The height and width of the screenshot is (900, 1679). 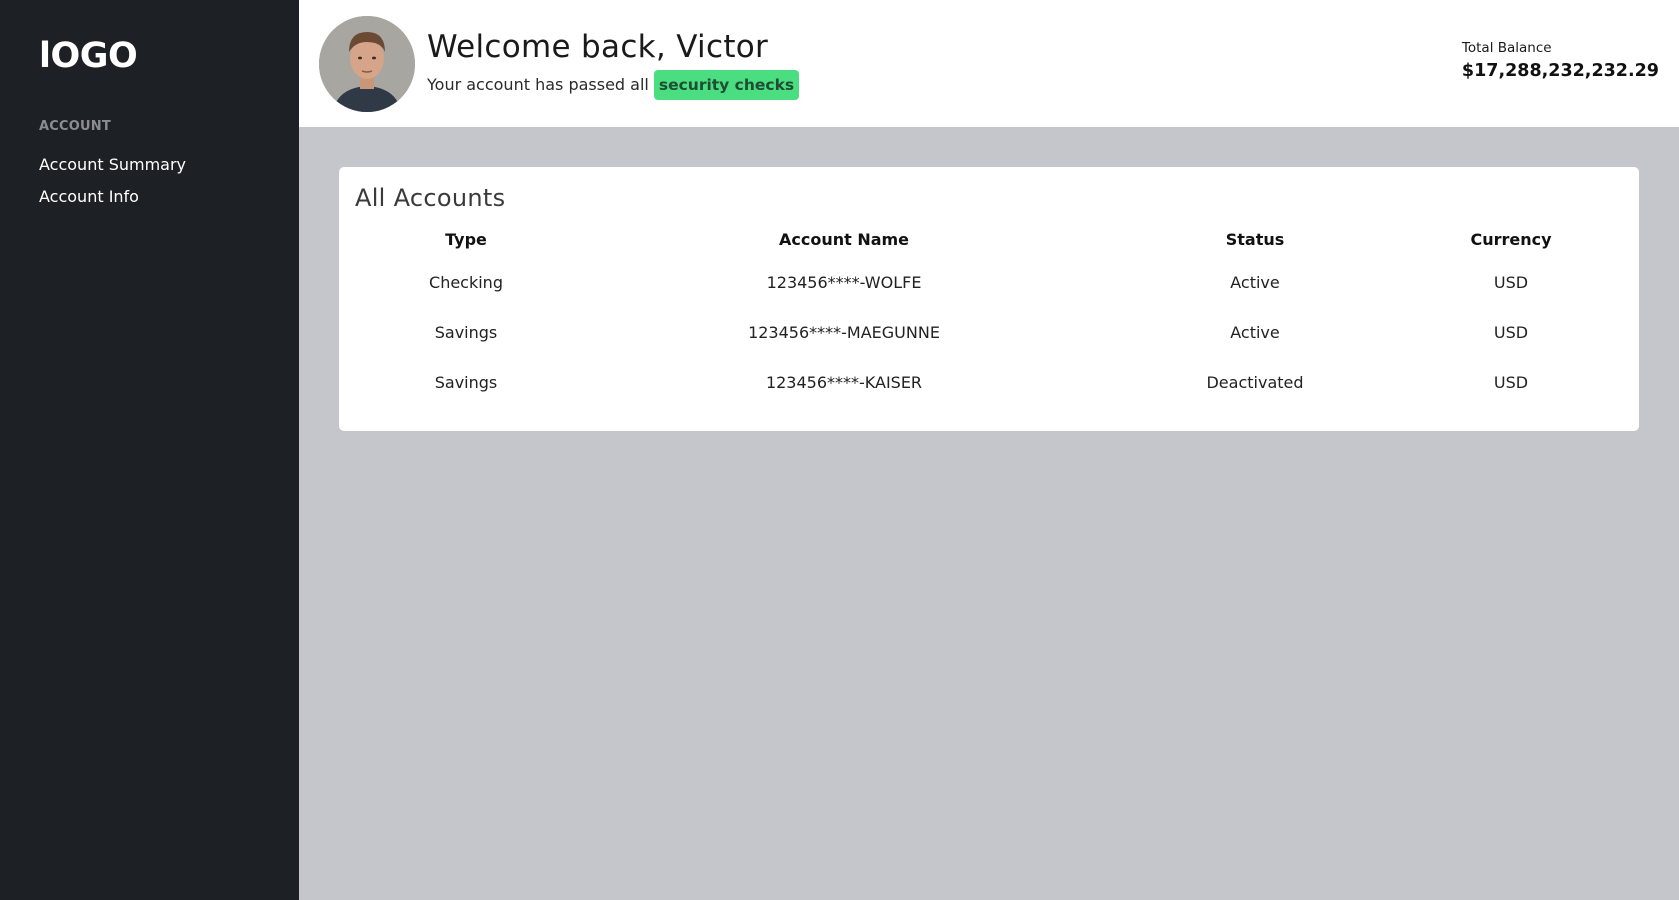 What do you see at coordinates (989, 282) in the screenshot?
I see `table-row: Checking 123456****-WOLFE Active USD` at bounding box center [989, 282].